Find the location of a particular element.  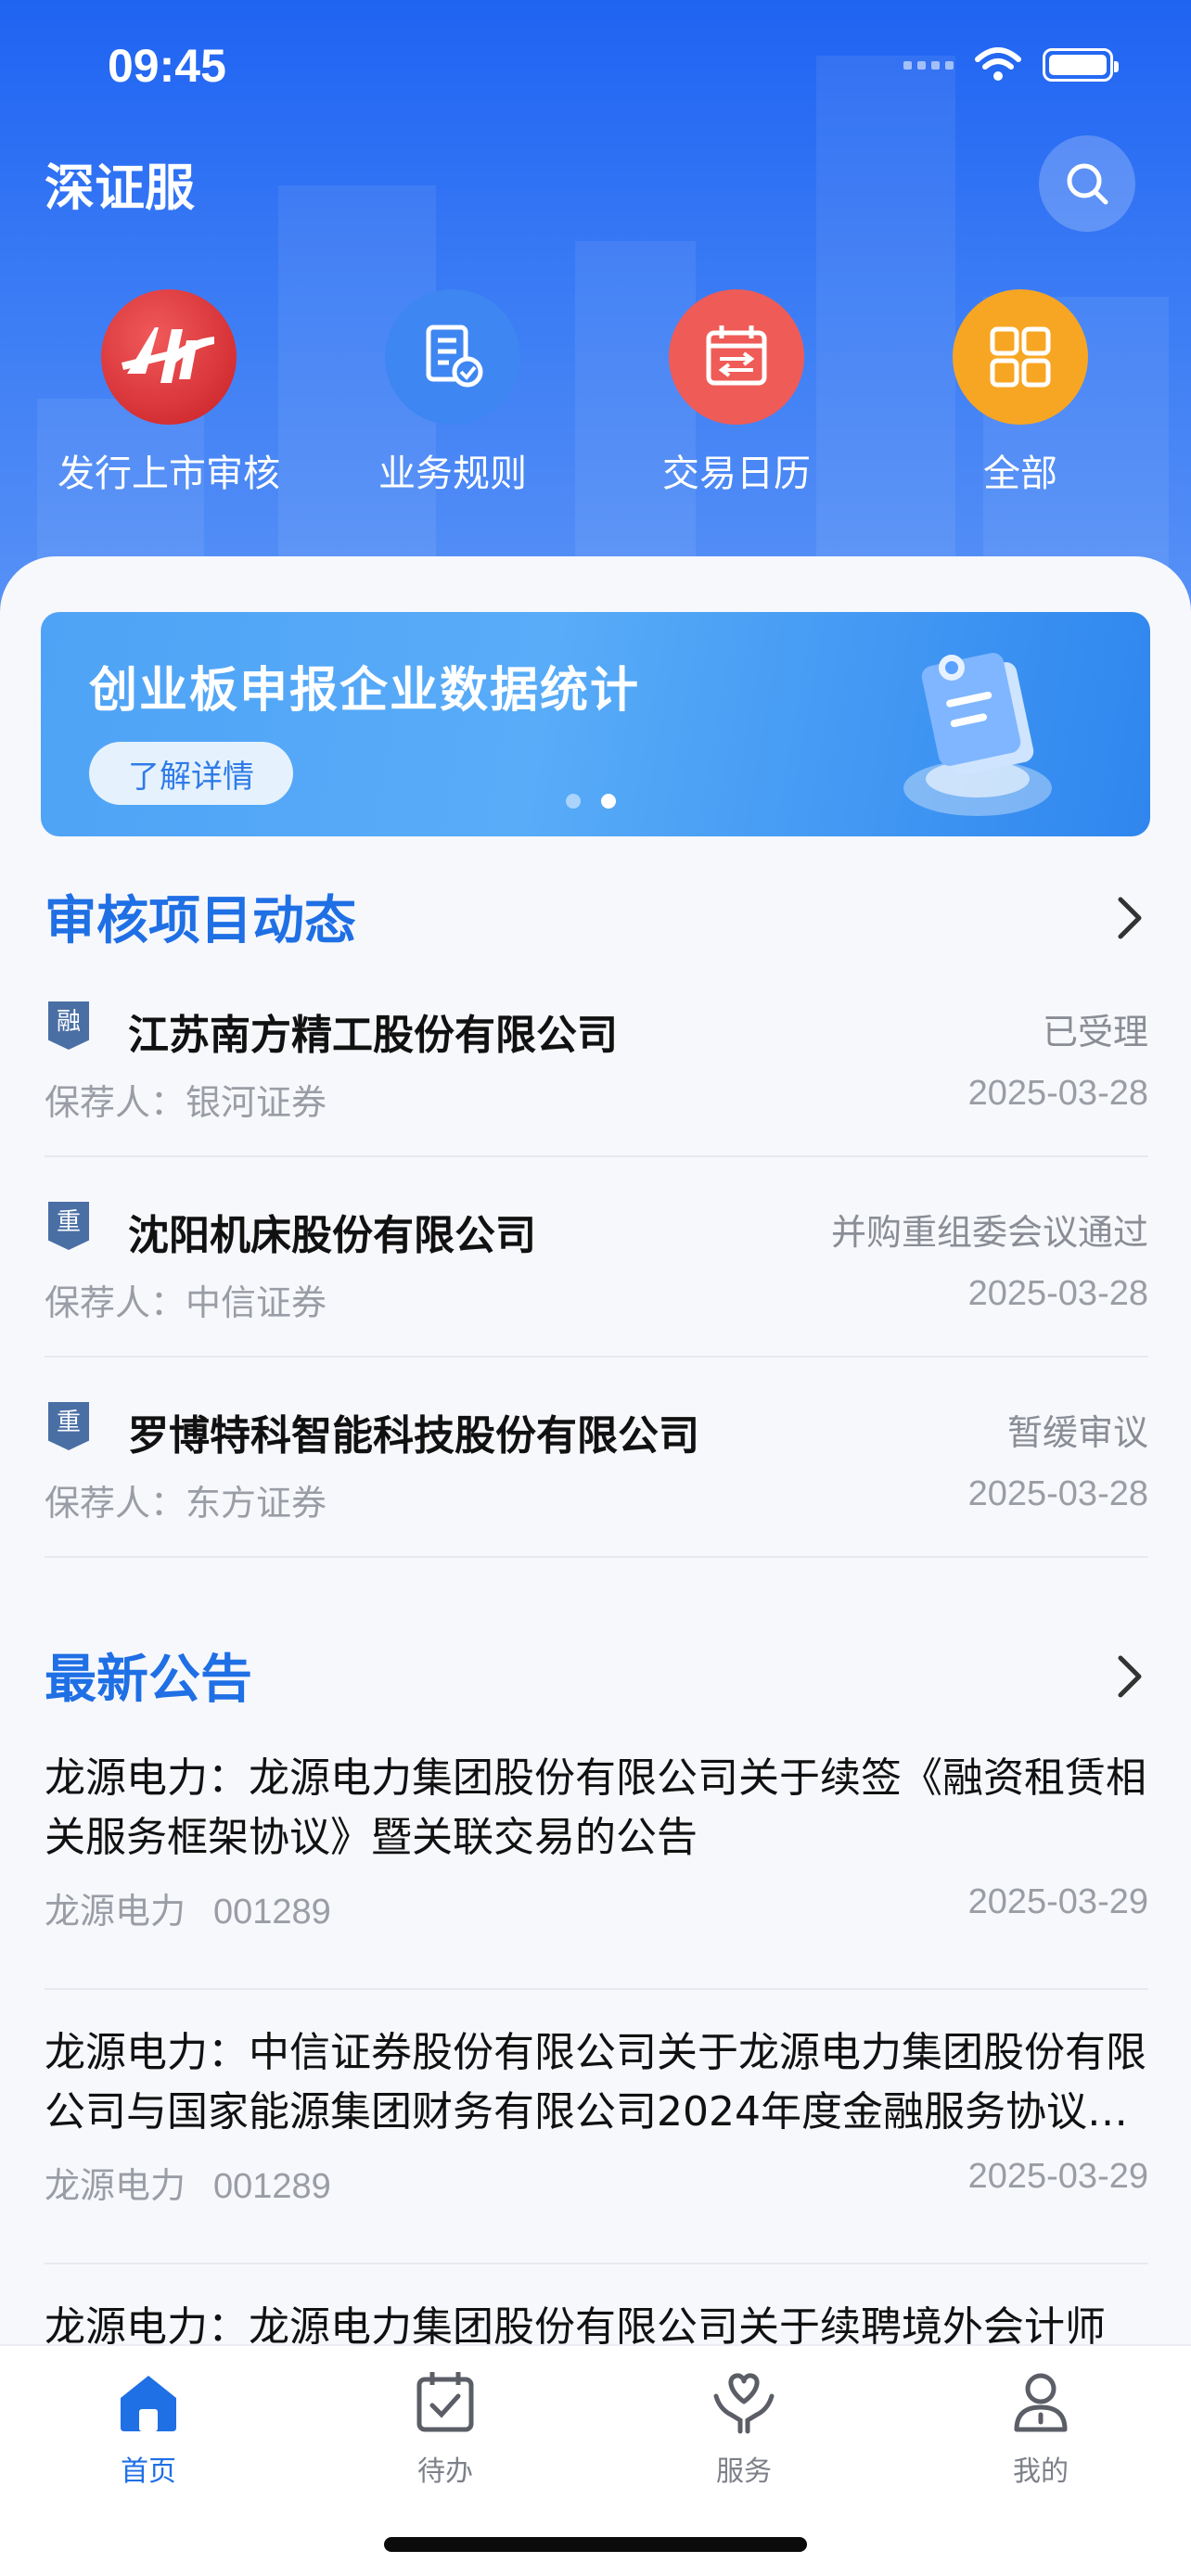

trading-calendar-icon is located at coordinates (736, 357).